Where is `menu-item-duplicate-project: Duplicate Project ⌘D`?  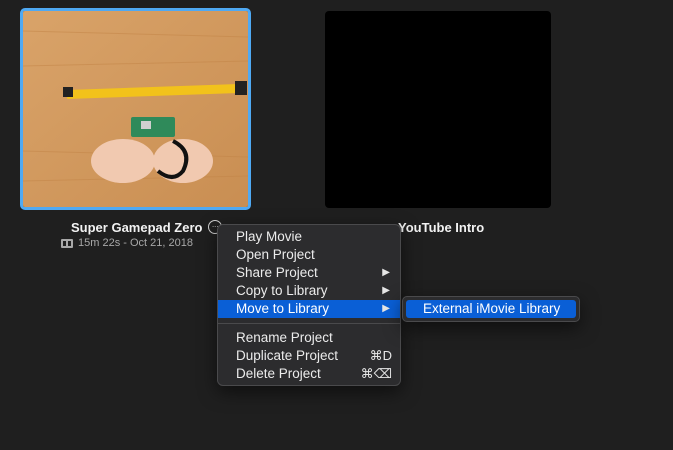 menu-item-duplicate-project: Duplicate Project ⌘D is located at coordinates (309, 356).